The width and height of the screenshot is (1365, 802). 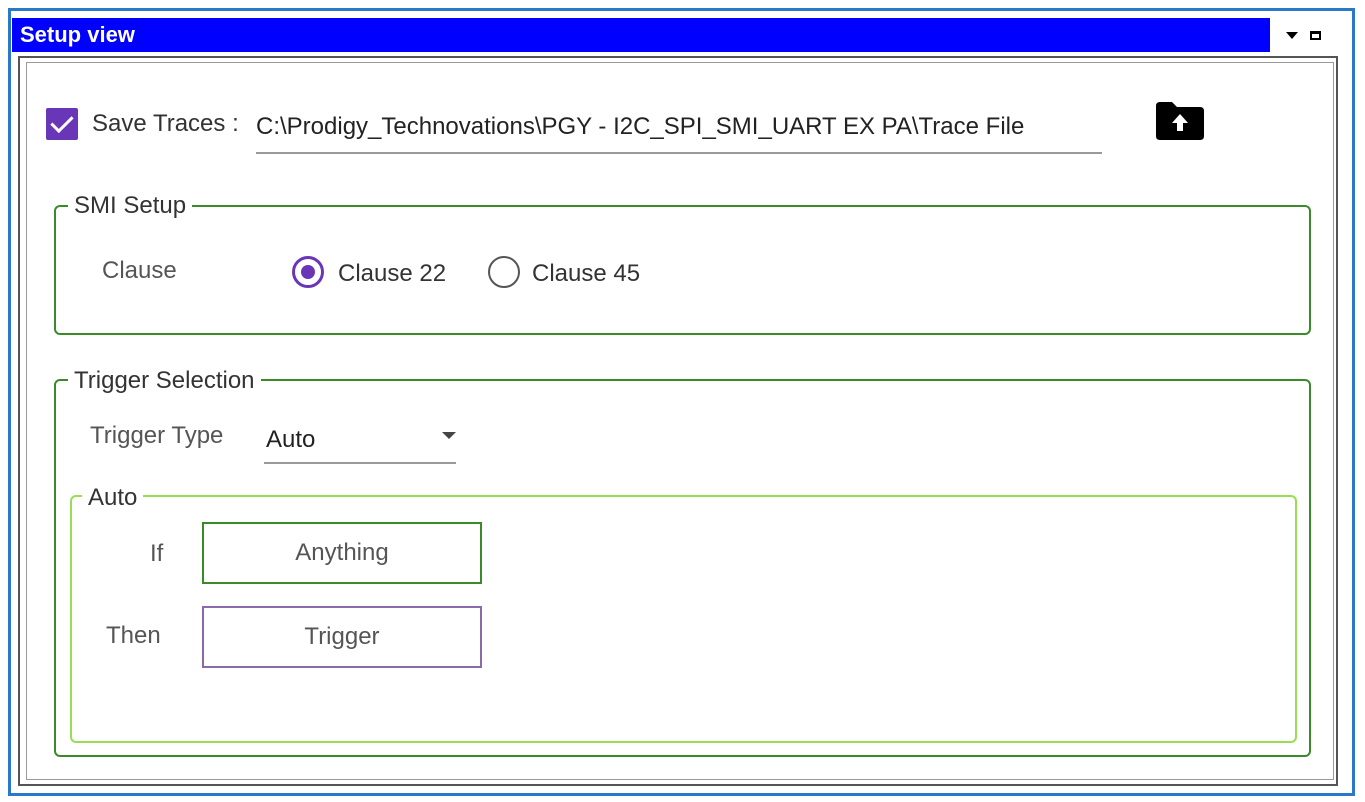 What do you see at coordinates (157, 435) in the screenshot?
I see `trigger-type-label: Trigger Type` at bounding box center [157, 435].